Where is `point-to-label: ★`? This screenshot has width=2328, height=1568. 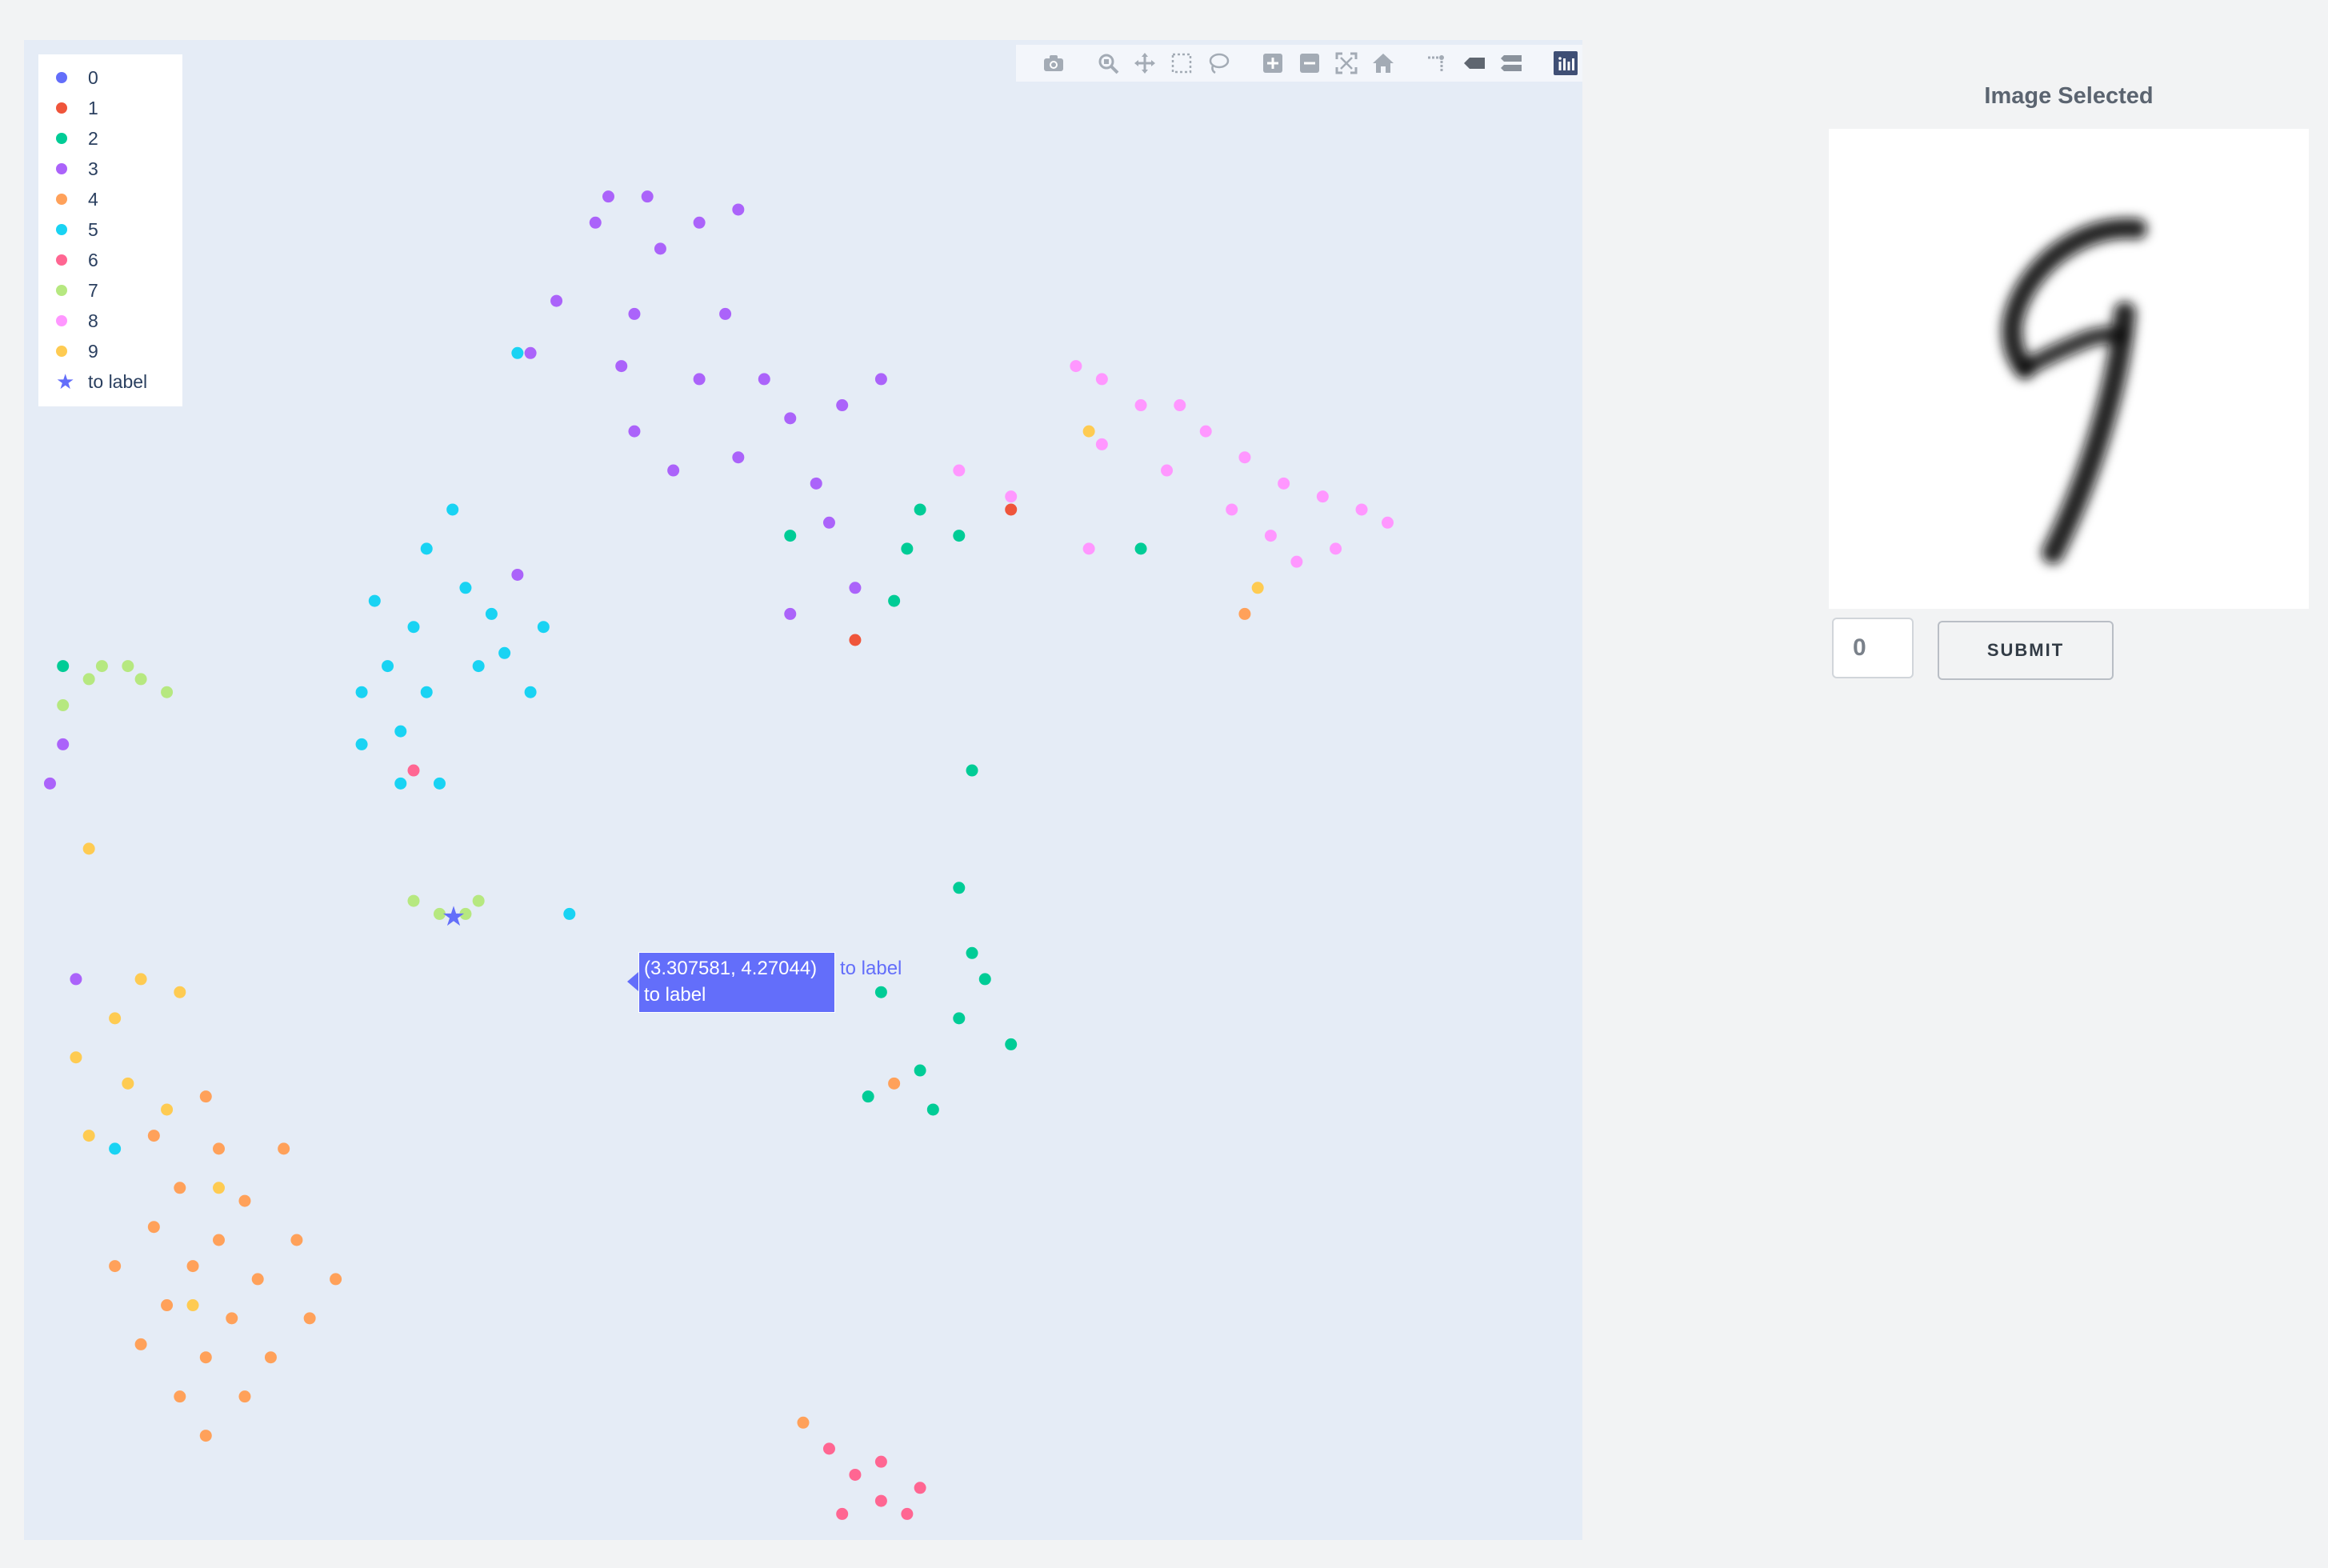
point-to-label: ★ is located at coordinates (454, 917).